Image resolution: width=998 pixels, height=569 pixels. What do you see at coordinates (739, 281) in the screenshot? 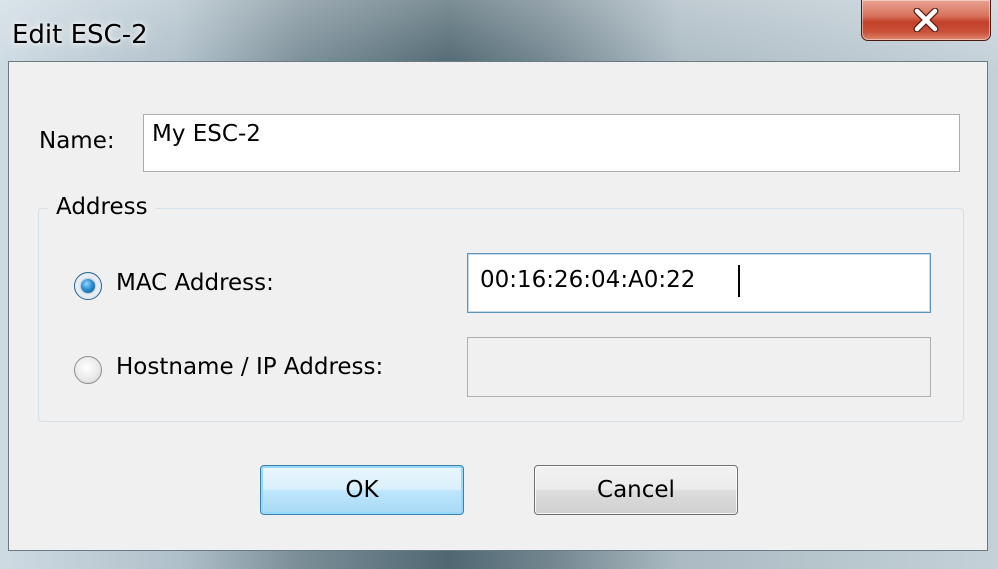
I see `text-caret` at bounding box center [739, 281].